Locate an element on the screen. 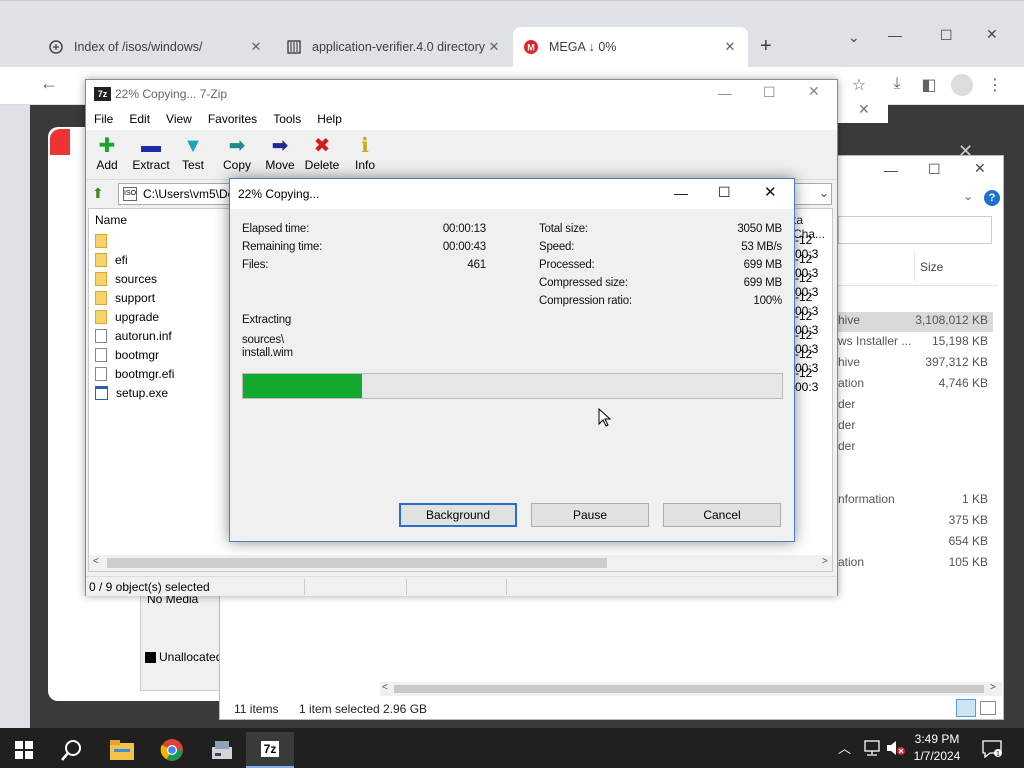 The image size is (1024, 768). chrome-icon is located at coordinates (171, 750).